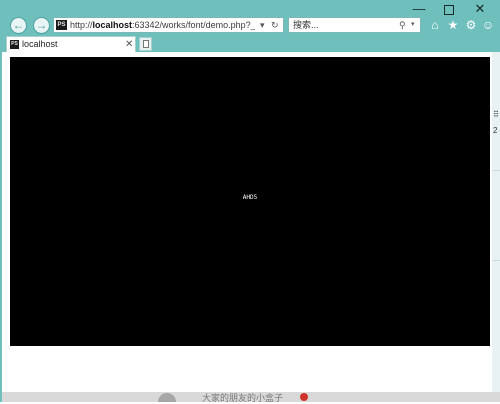  What do you see at coordinates (18, 25) in the screenshot?
I see `back-button: ←` at bounding box center [18, 25].